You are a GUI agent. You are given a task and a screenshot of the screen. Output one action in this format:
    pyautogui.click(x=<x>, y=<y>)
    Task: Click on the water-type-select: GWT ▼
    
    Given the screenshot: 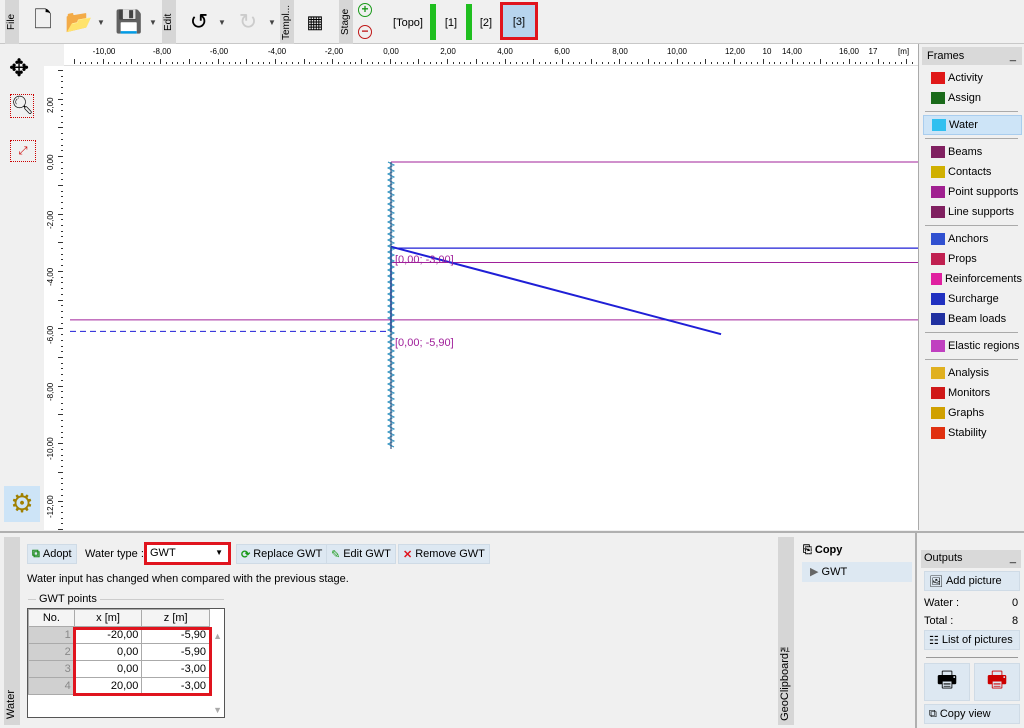 What is the action you would take?
    pyautogui.click(x=187, y=553)
    